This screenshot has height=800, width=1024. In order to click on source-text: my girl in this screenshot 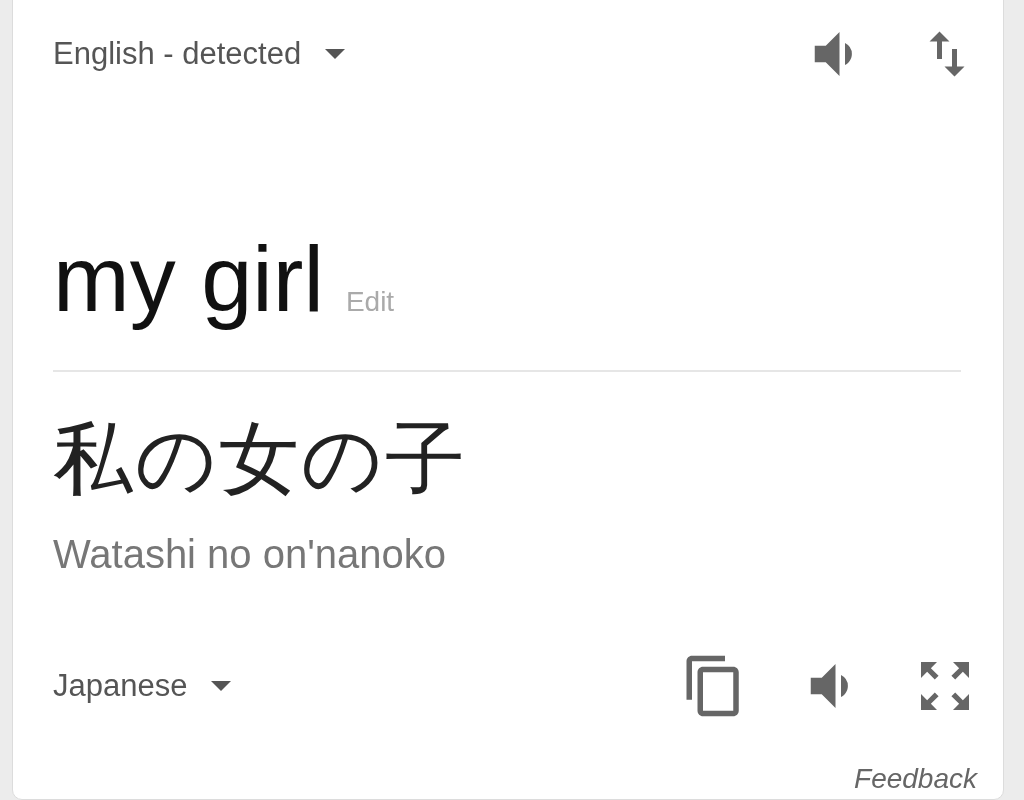, I will do `click(188, 279)`.